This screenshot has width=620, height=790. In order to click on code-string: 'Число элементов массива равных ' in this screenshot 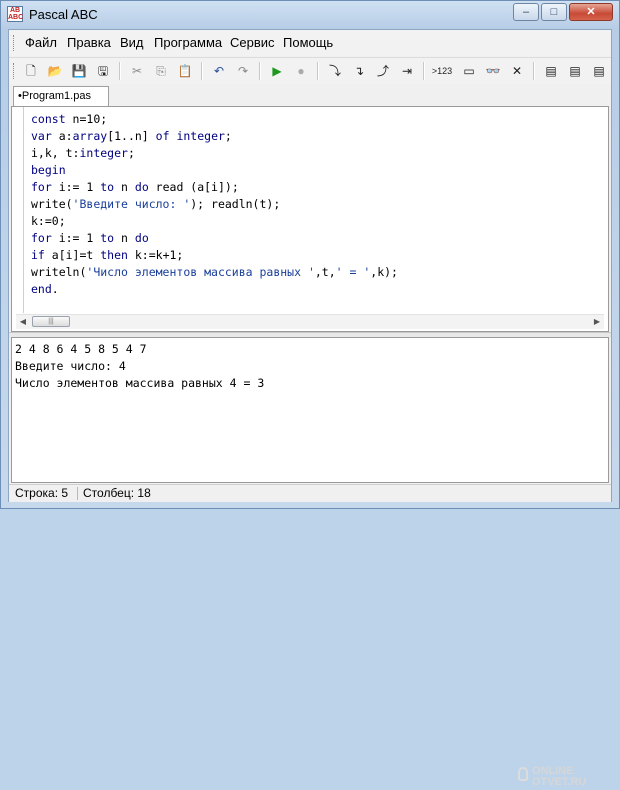, I will do `click(200, 272)`.